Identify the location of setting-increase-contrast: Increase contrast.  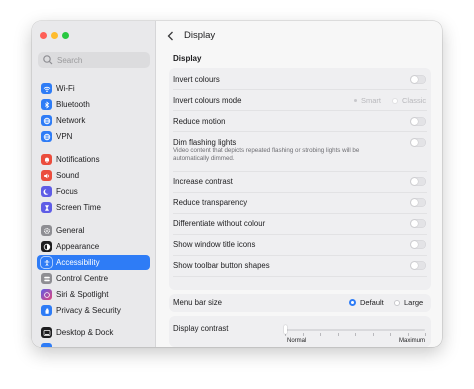
(300, 182).